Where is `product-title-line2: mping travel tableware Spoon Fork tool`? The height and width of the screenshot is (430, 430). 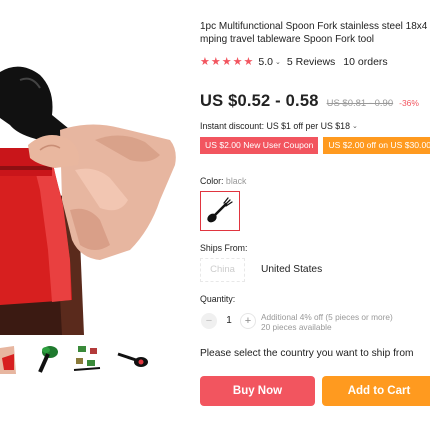
product-title-line2: mping travel tableware Spoon Fork tool is located at coordinates (287, 39).